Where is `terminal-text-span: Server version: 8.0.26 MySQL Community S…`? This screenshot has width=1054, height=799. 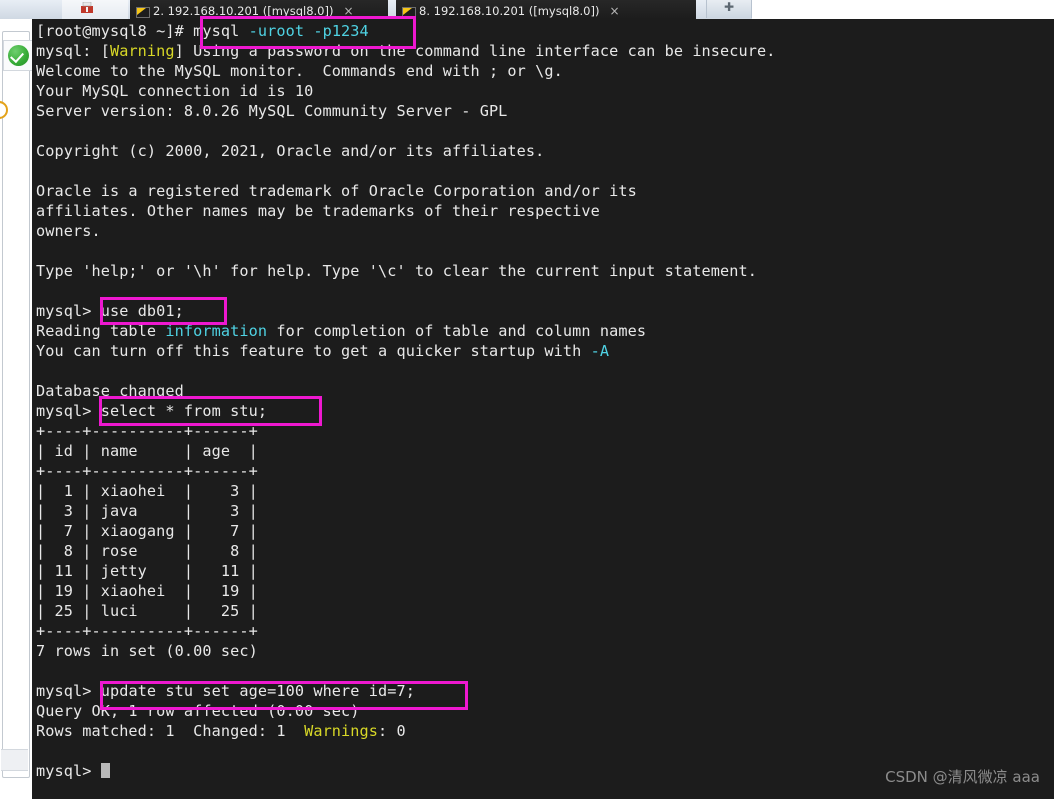 terminal-text-span: Server version: 8.0.26 MySQL Community S… is located at coordinates (272, 111).